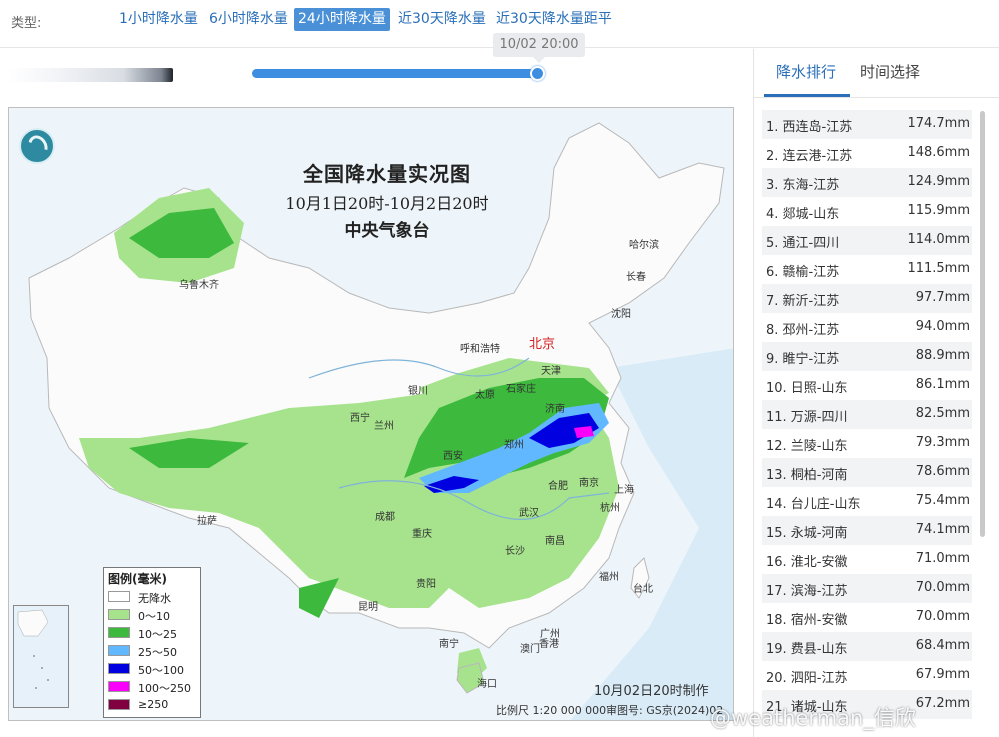 Image resolution: width=999 pixels, height=737 pixels. I want to click on type-option-30d-anomaly: 近30天降水量距平, so click(554, 19).